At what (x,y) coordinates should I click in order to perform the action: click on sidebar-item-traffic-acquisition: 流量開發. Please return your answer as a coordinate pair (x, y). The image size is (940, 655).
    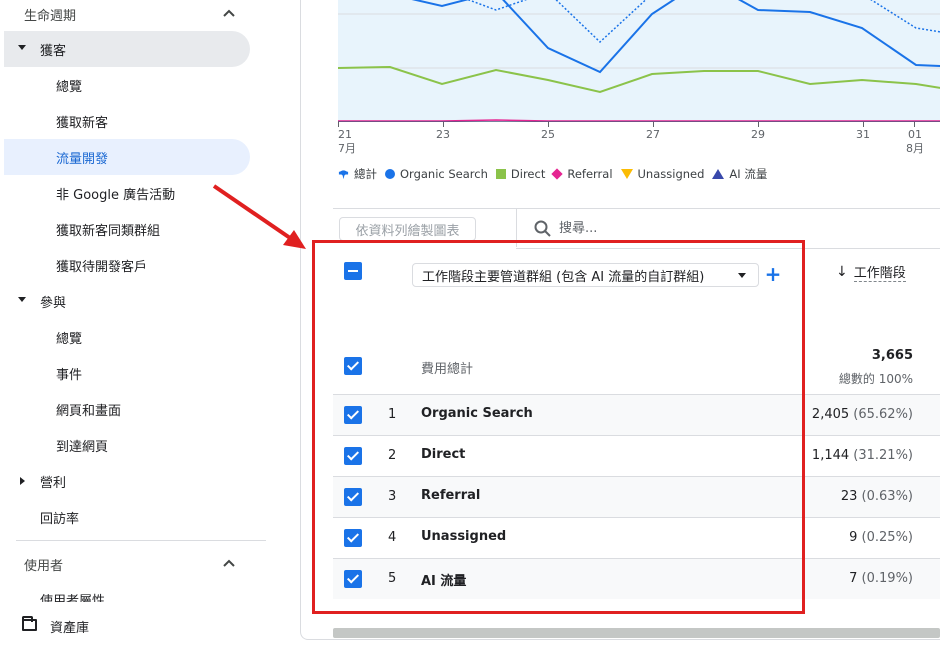
    Looking at the image, I should click on (127, 157).